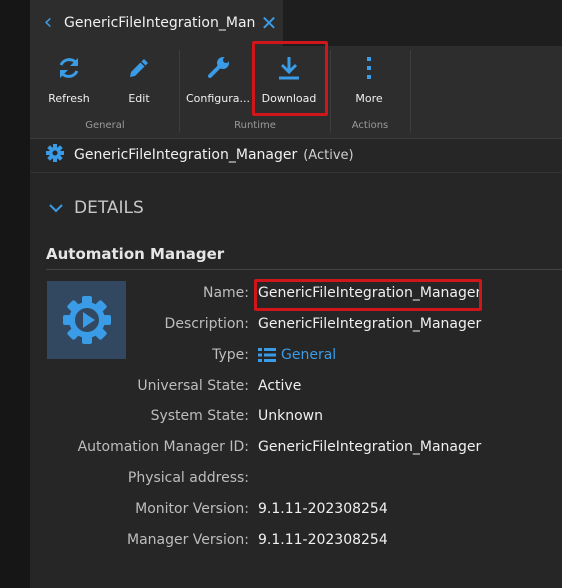  I want to click on tab-title: GenericFileIntegration_Manager, so click(159, 23).